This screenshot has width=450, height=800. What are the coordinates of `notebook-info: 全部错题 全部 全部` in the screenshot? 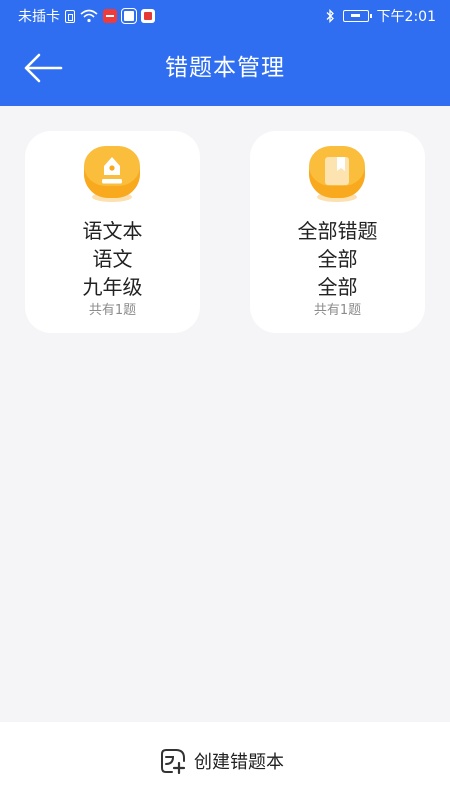 It's located at (337, 259).